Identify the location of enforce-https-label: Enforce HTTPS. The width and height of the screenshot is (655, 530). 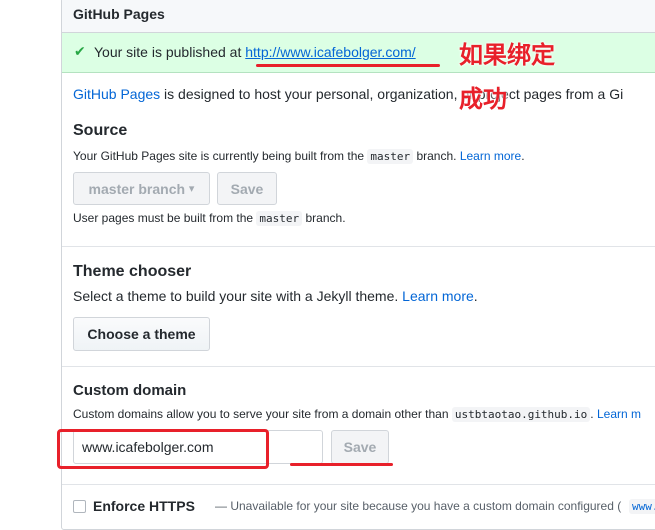
(144, 506).